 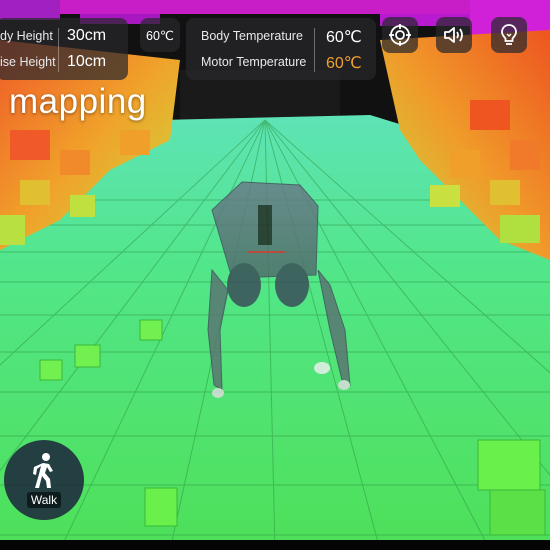 I want to click on walk-button: Walk, so click(x=44, y=480).